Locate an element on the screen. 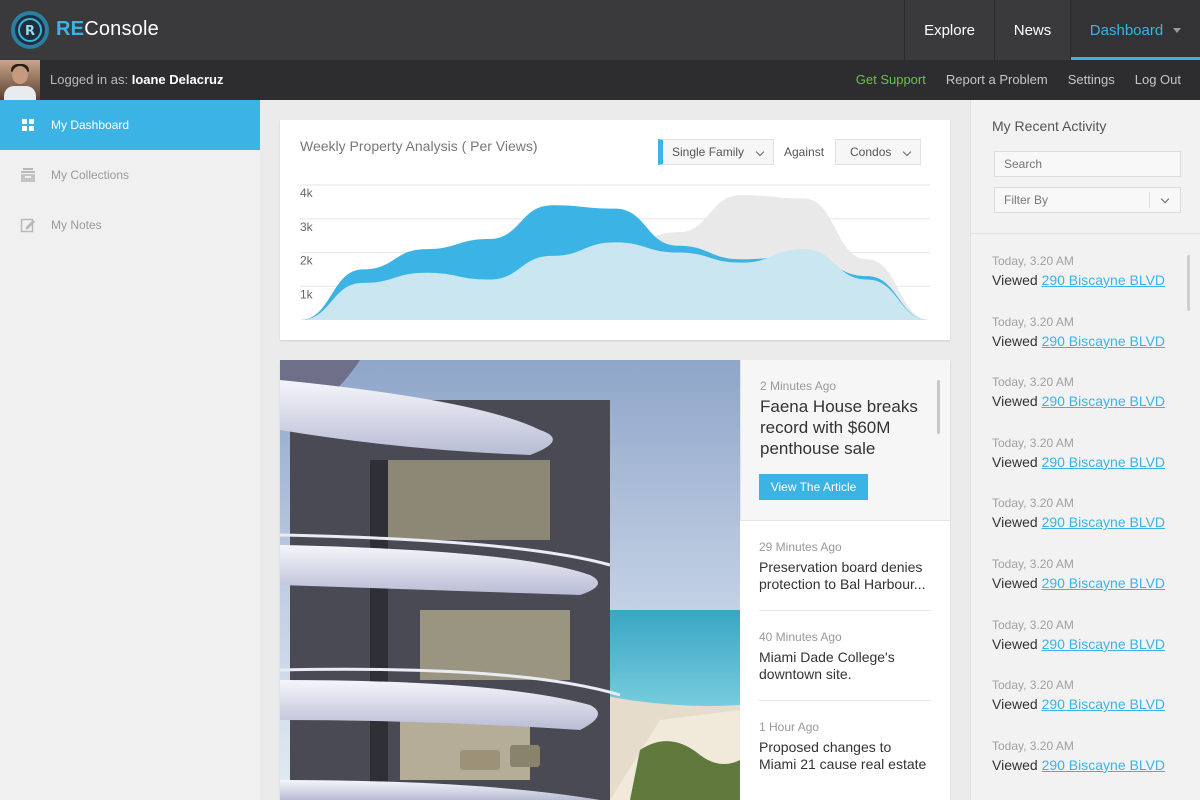 This screenshot has height=800, width=1200. logout-link: Log Out is located at coordinates (1158, 79).